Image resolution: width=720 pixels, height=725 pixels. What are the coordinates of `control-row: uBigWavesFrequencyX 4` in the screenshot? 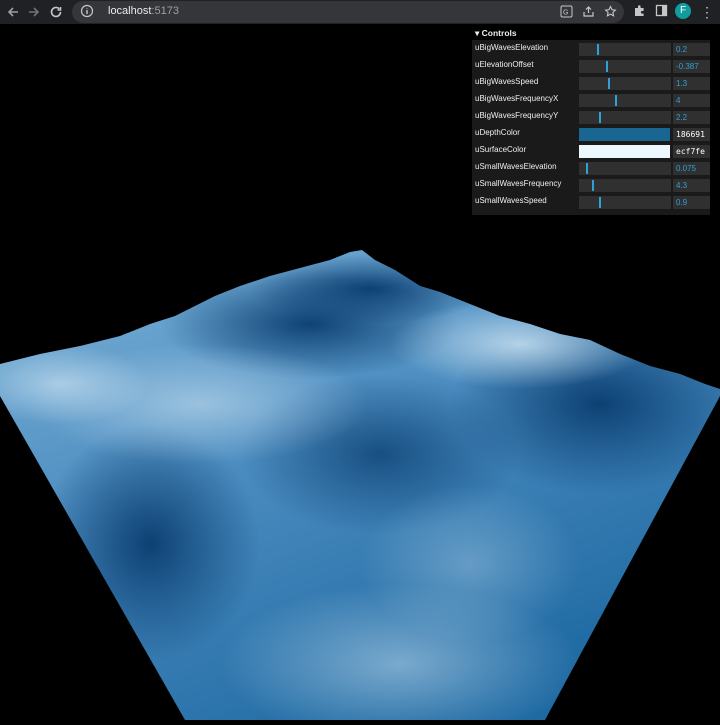 It's located at (591, 99).